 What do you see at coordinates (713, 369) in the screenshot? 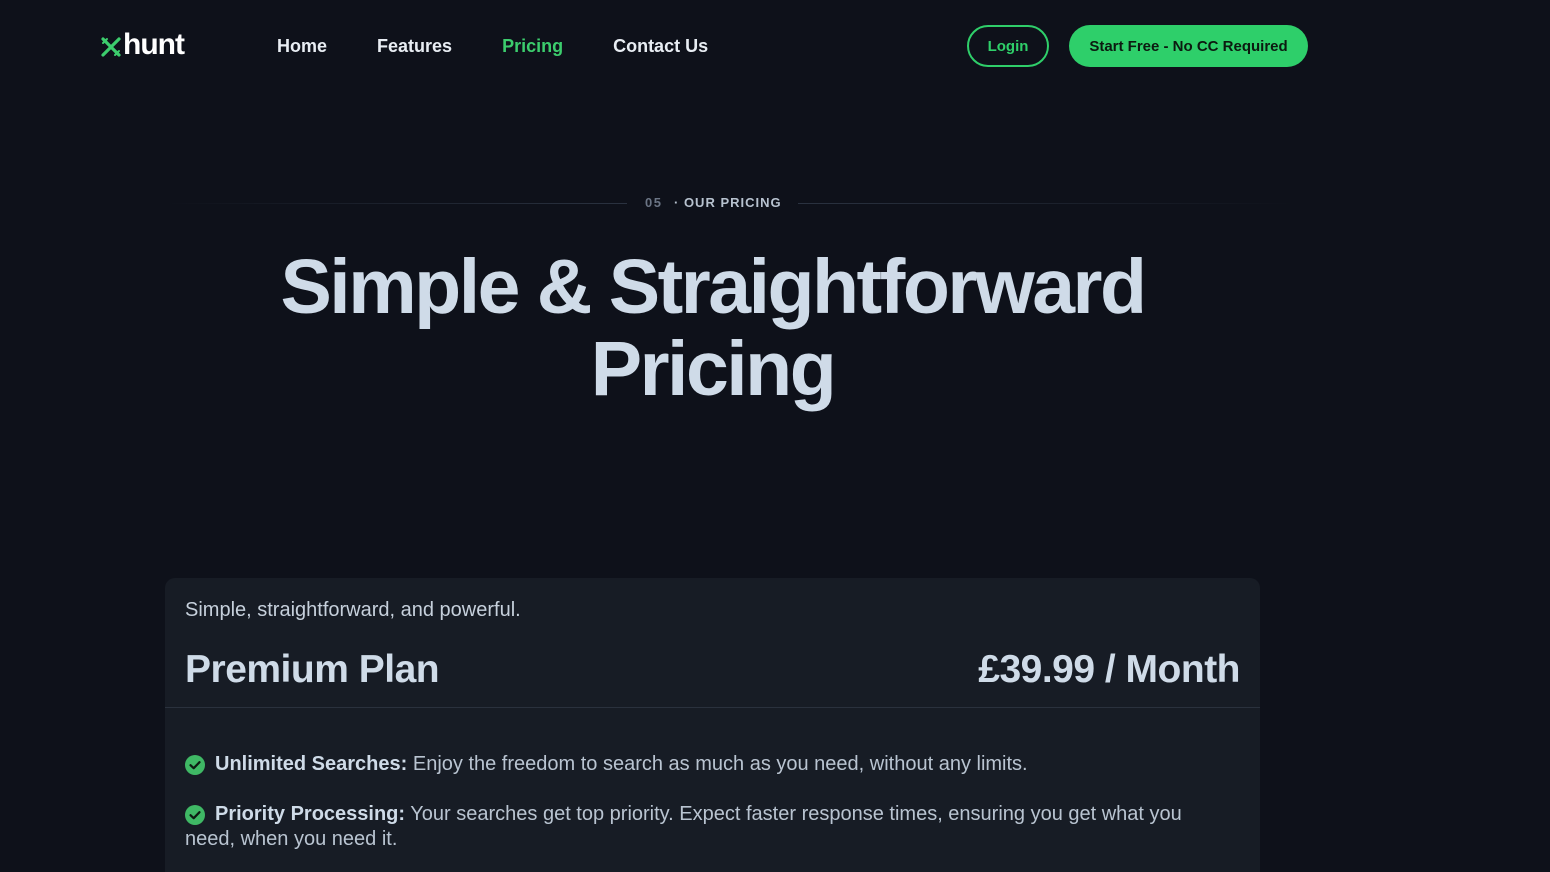
I see `headline-line-2: Pricing` at bounding box center [713, 369].